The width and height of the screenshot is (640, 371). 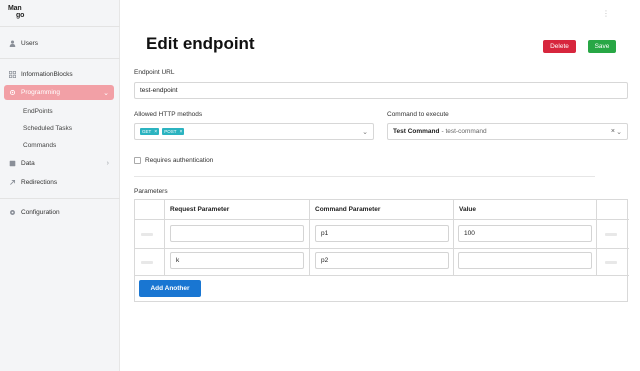 I want to click on sidebar-item-informationblocks: InformationBlocks, so click(x=59, y=74).